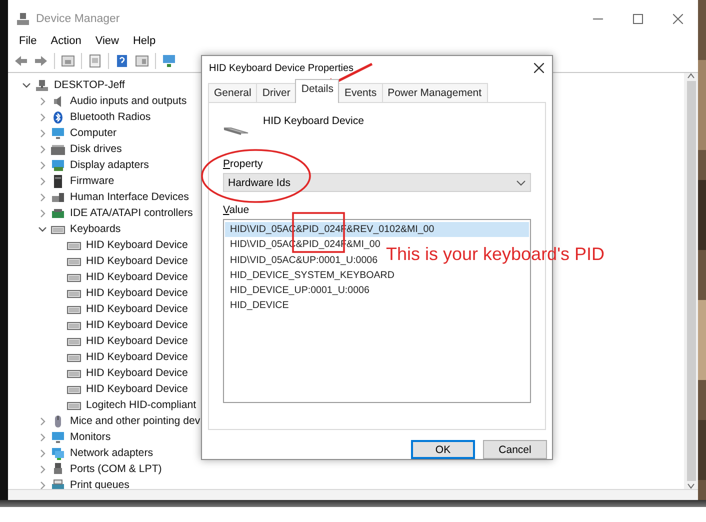  I want to click on disk-drive-icon, so click(58, 149).